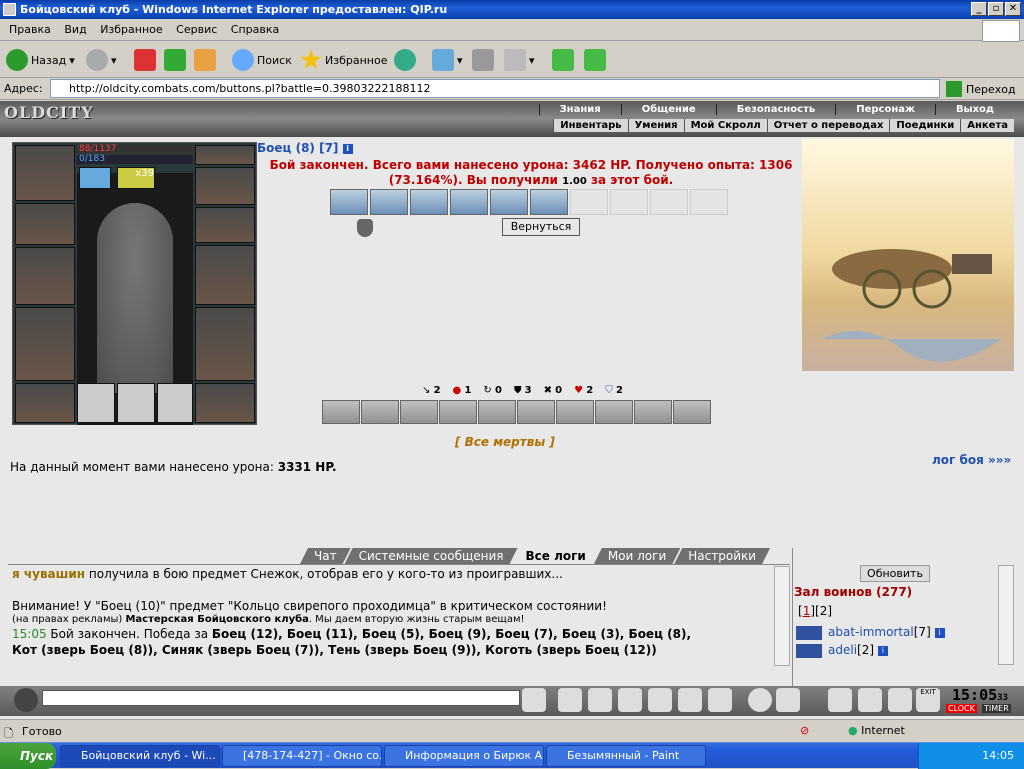 Image resolution: width=1024 pixels, height=769 pixels. I want to click on menu-favorites: Избранное, so click(131, 29).